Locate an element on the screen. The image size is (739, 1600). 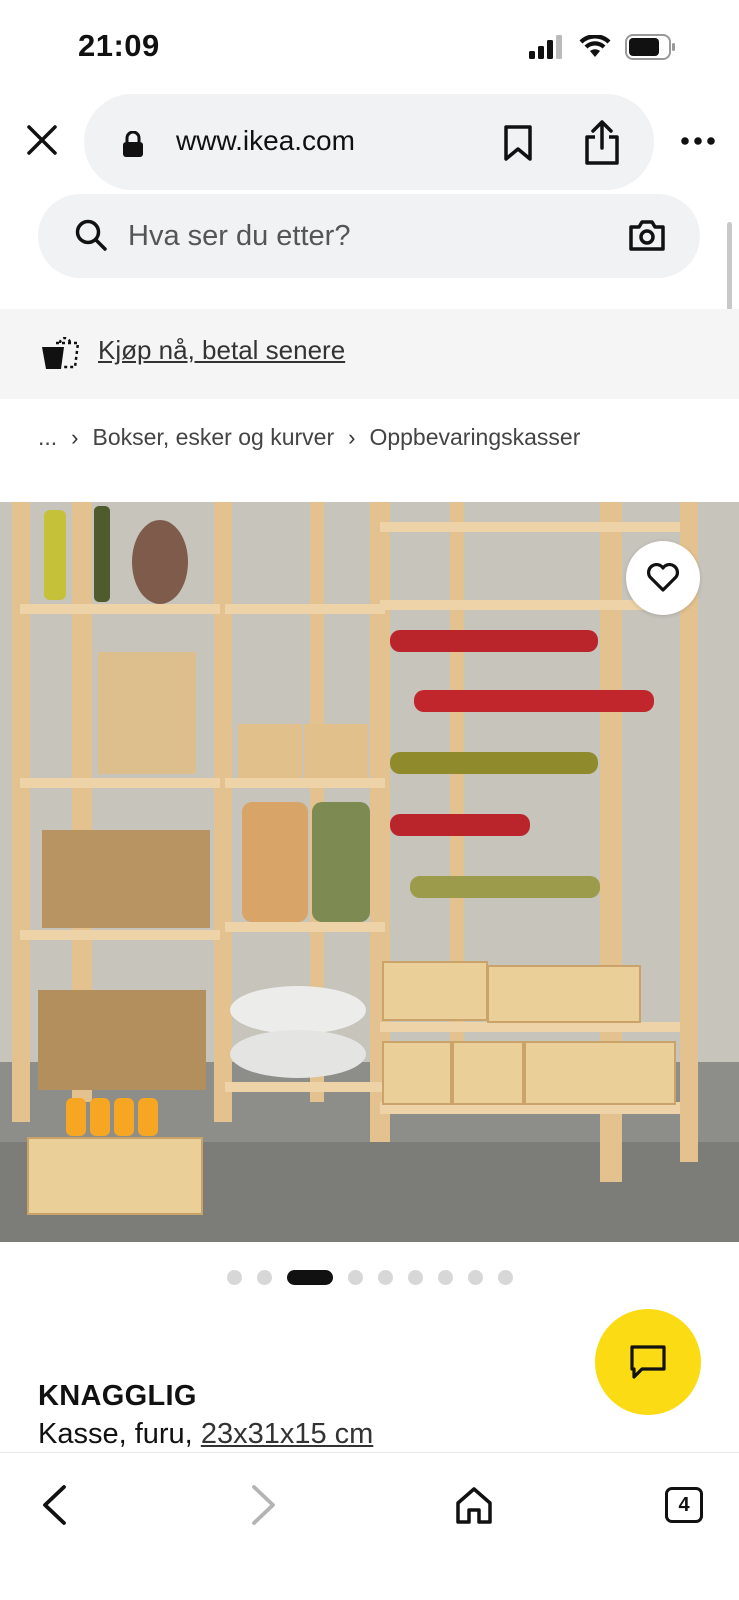
chat-button is located at coordinates (648, 1362).